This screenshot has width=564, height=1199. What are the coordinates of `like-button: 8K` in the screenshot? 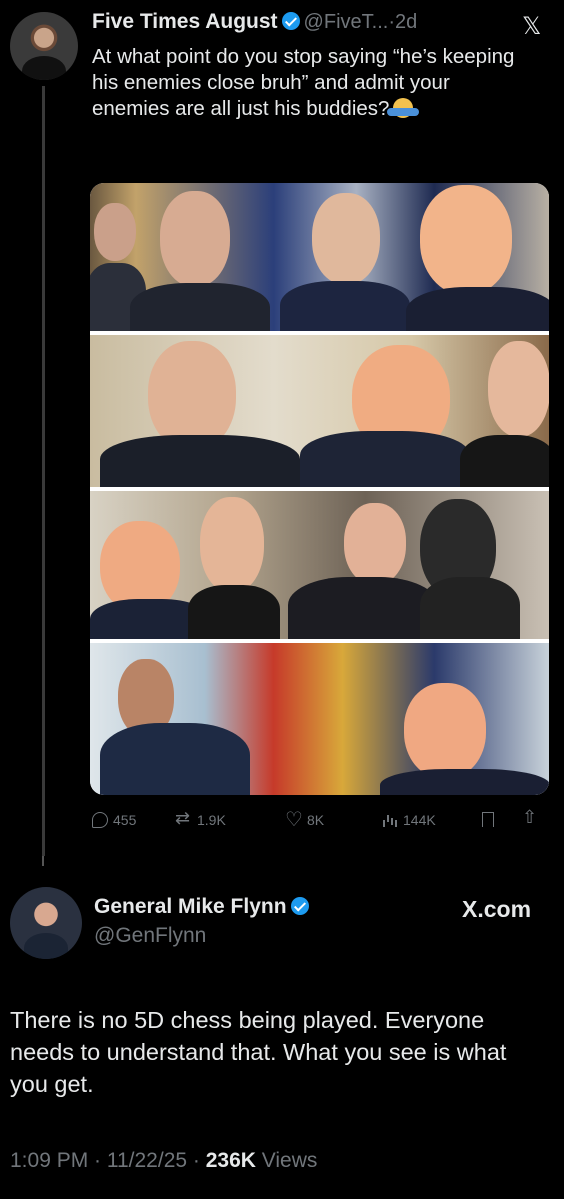 It's located at (305, 819).